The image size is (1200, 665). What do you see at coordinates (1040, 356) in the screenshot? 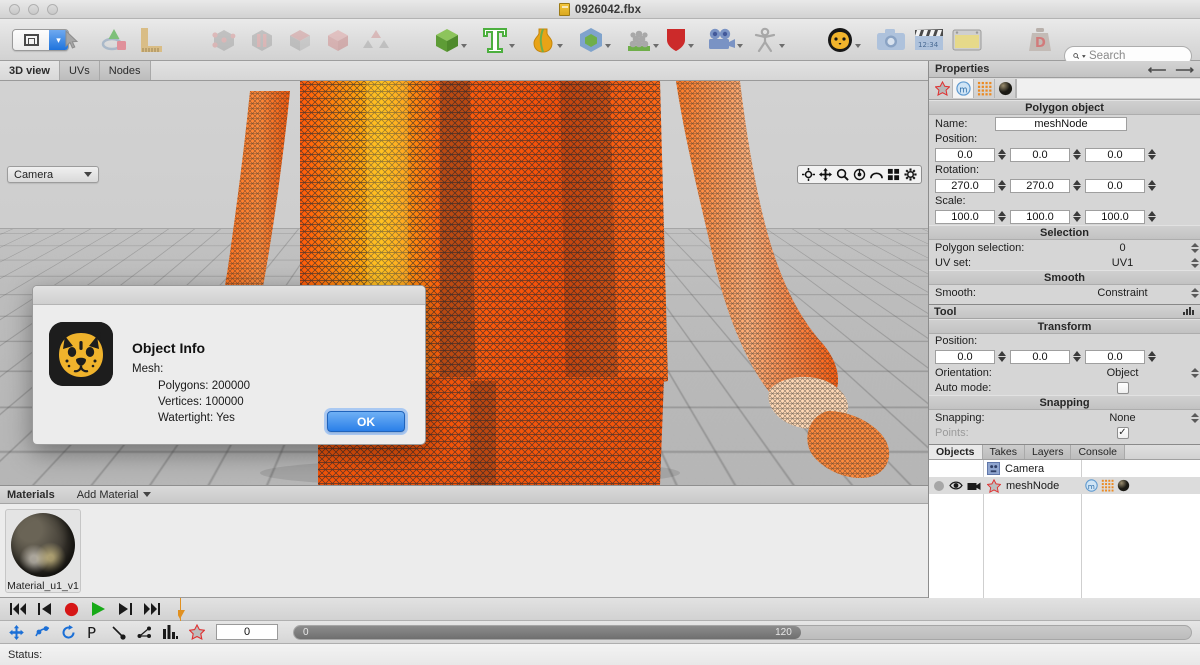
I see `tool-position-y-input: 0.0` at bounding box center [1040, 356].